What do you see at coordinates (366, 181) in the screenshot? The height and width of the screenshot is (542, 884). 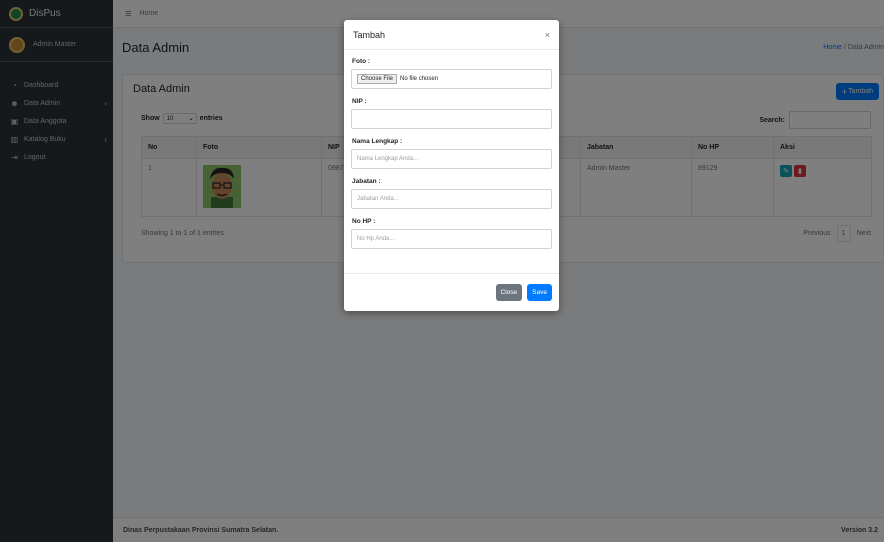 I see `jabatan-label: Jabatan :` at bounding box center [366, 181].